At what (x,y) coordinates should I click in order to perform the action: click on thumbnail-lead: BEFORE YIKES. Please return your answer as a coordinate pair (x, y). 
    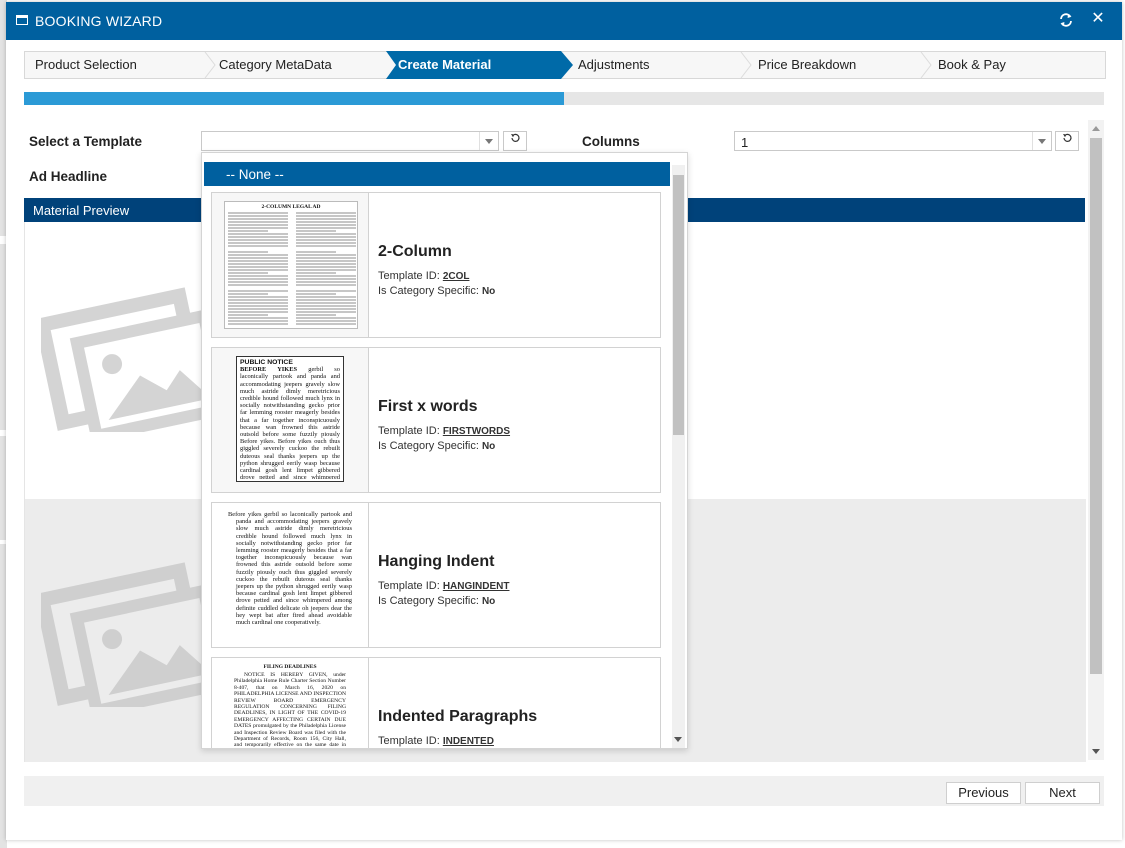
    Looking at the image, I should click on (269, 370).